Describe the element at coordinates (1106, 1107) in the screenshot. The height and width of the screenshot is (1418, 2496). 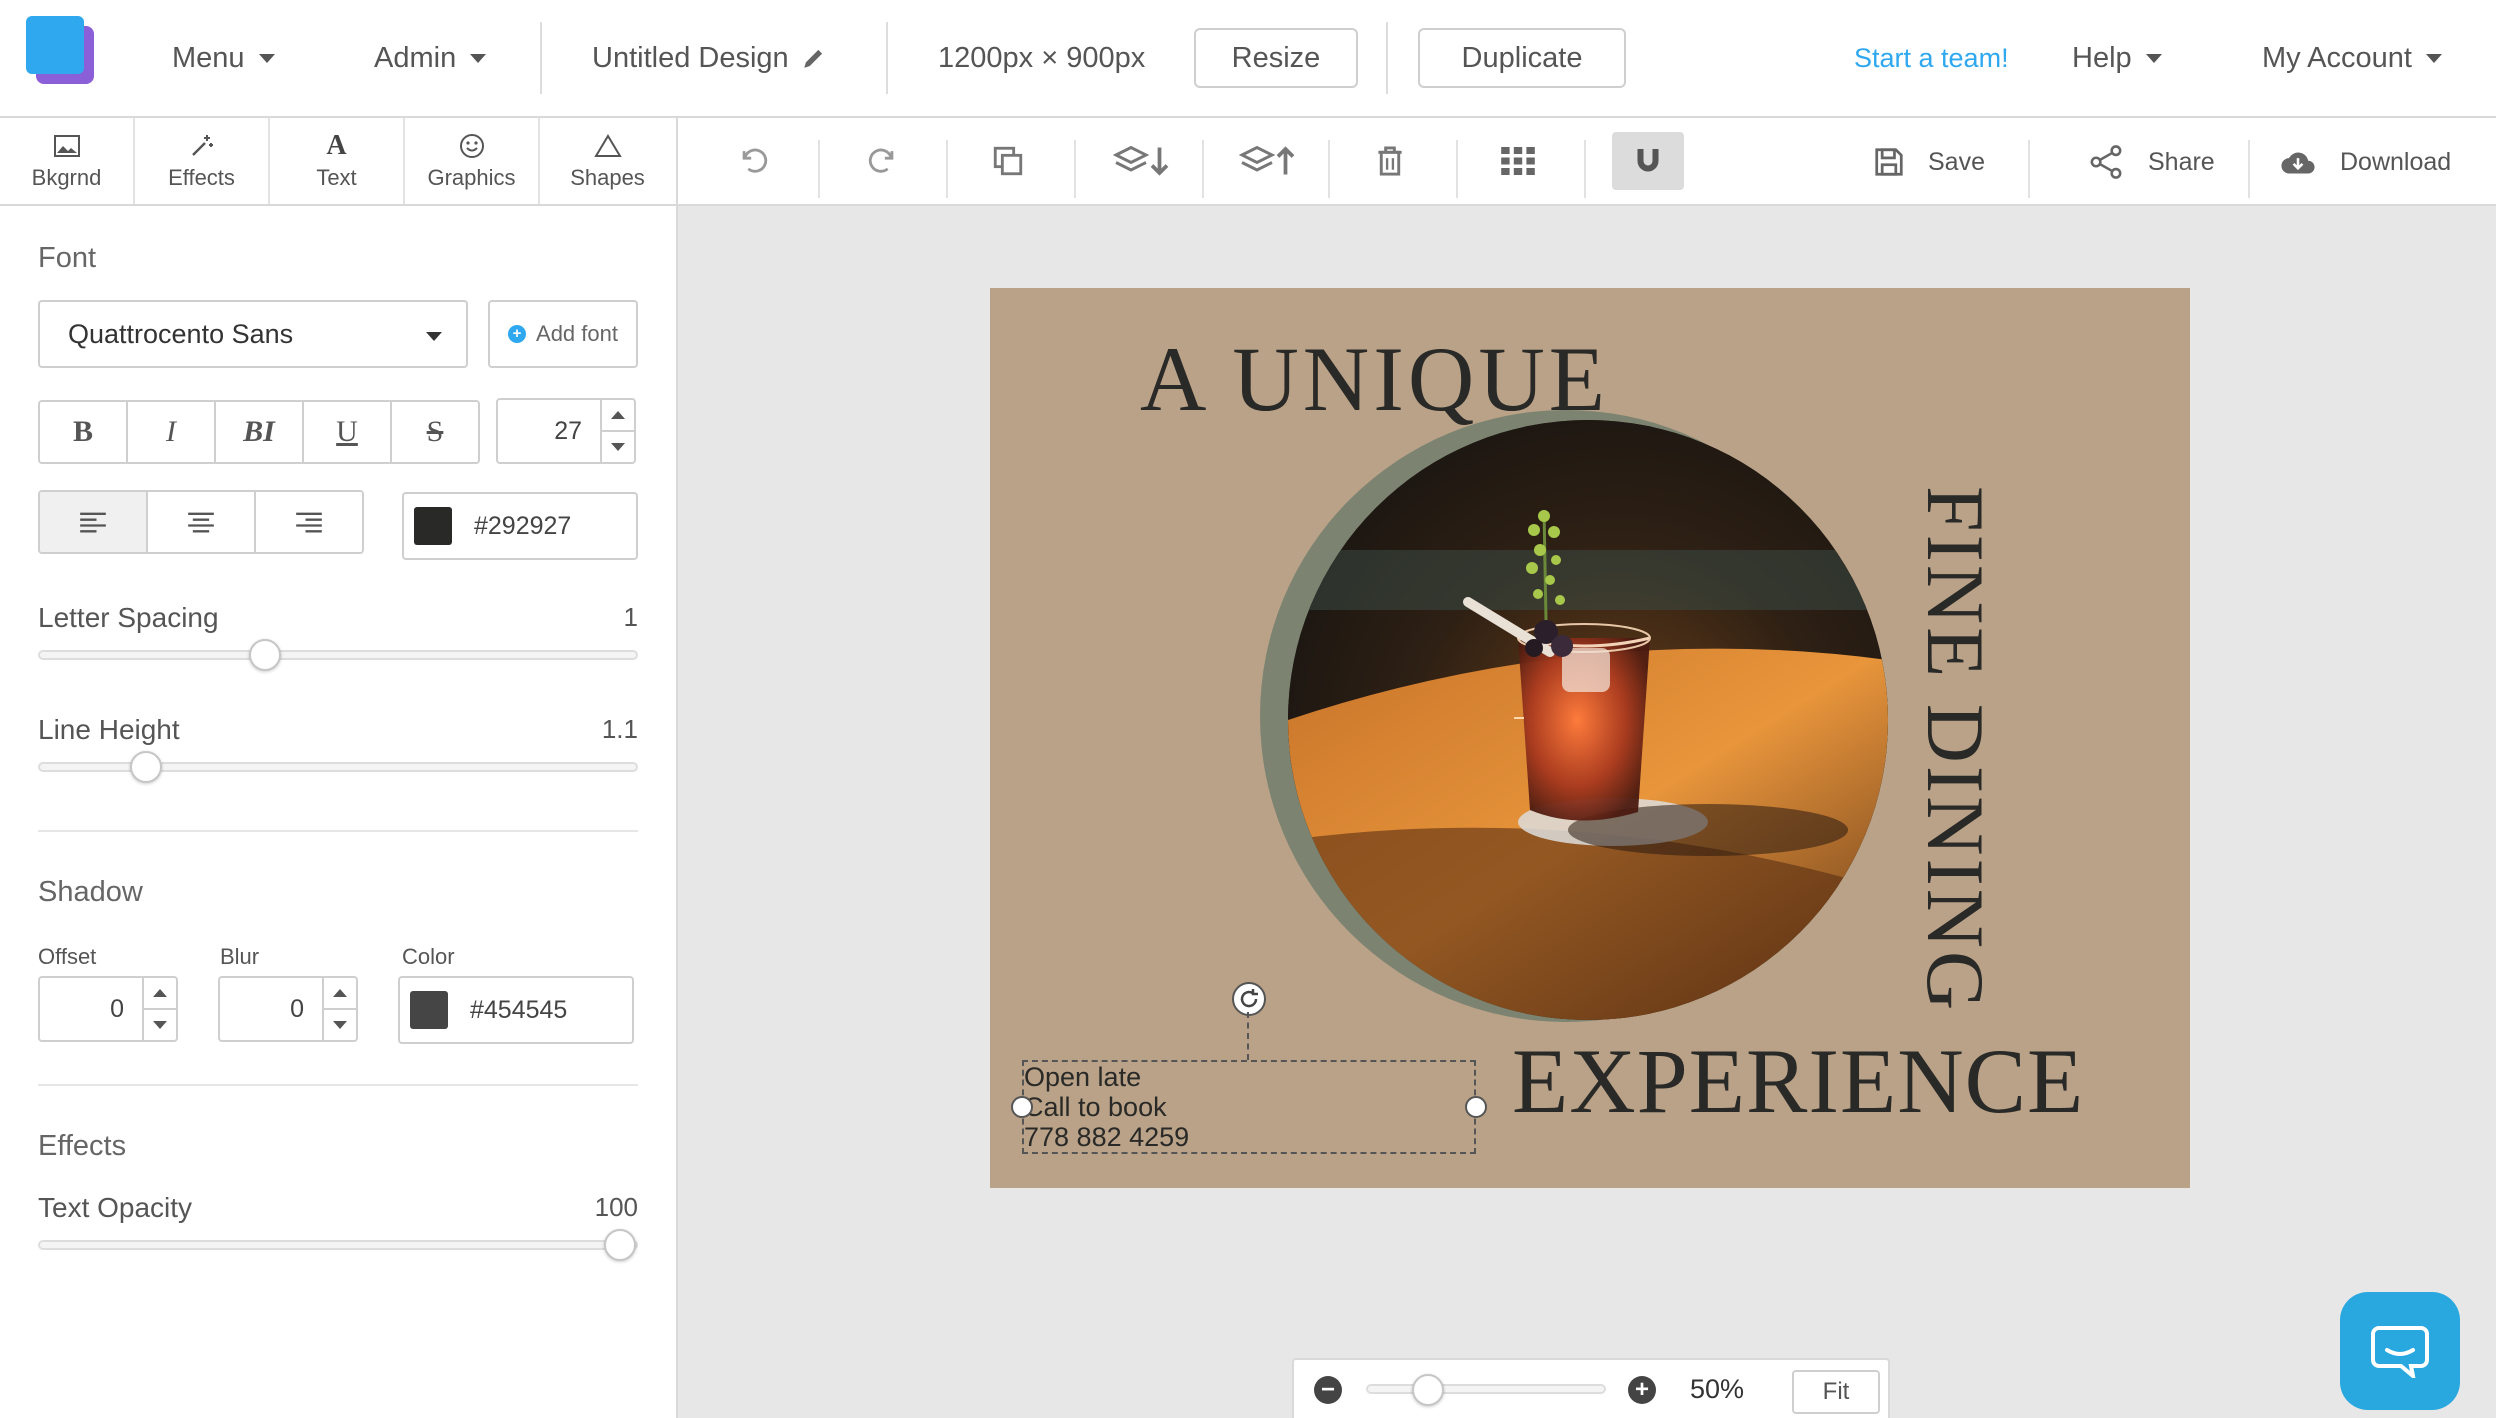
I see `selected-text-block: Open late Call to book 778 882 4259` at that location.